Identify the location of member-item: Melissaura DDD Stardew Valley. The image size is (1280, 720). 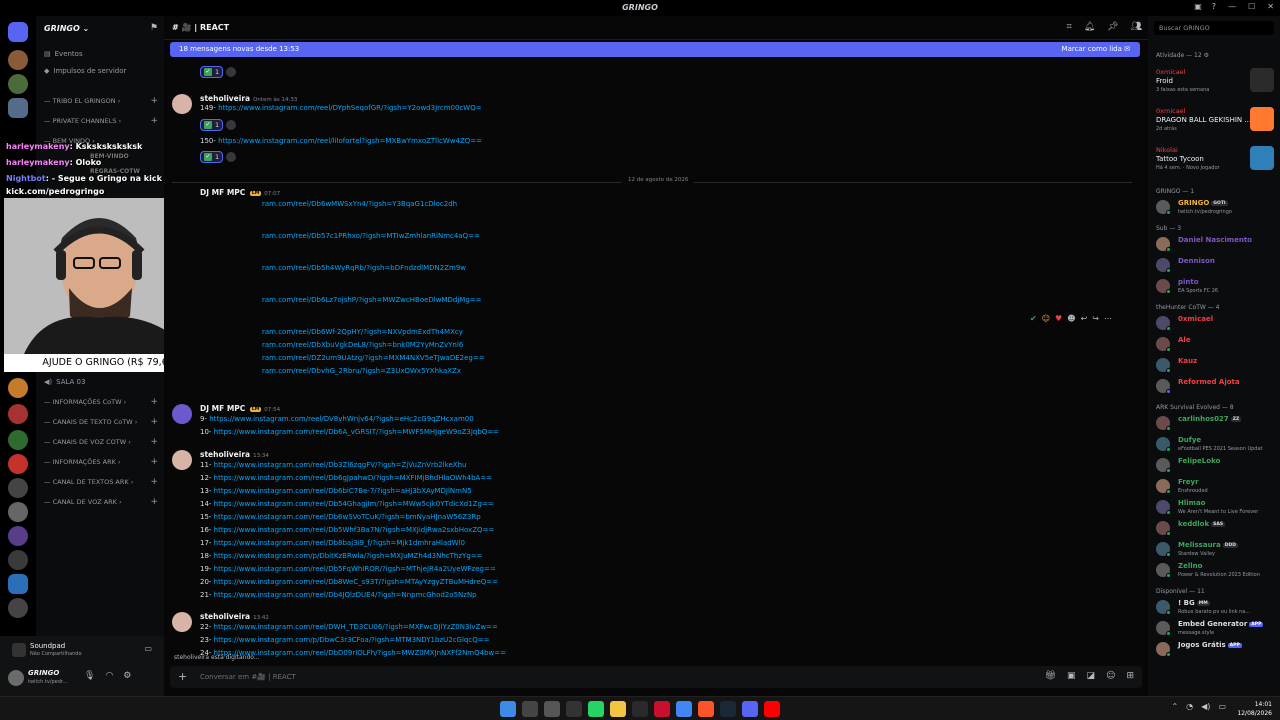
(1217, 550).